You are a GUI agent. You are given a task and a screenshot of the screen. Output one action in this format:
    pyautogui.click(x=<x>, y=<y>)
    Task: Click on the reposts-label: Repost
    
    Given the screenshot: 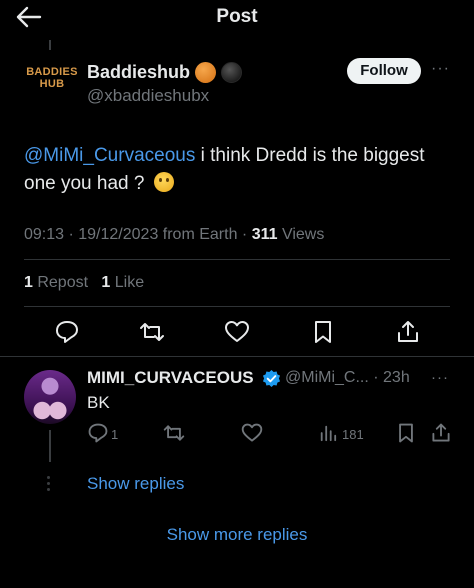 What is the action you would take?
    pyautogui.click(x=60, y=282)
    